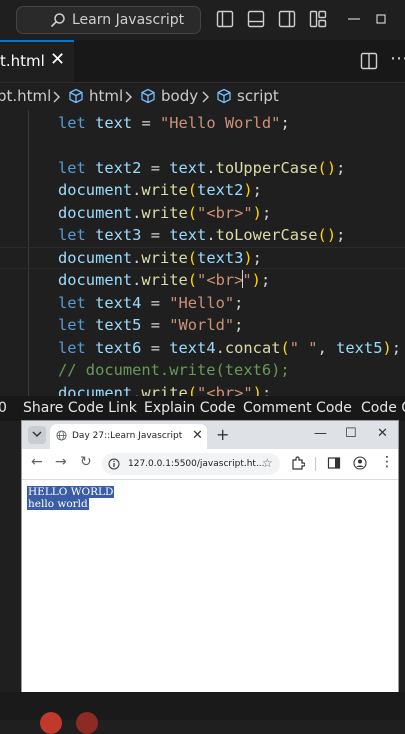 The width and height of the screenshot is (405, 734). Describe the element at coordinates (128, 20) in the screenshot. I see `search-placeholder: Learn Javascript` at that location.